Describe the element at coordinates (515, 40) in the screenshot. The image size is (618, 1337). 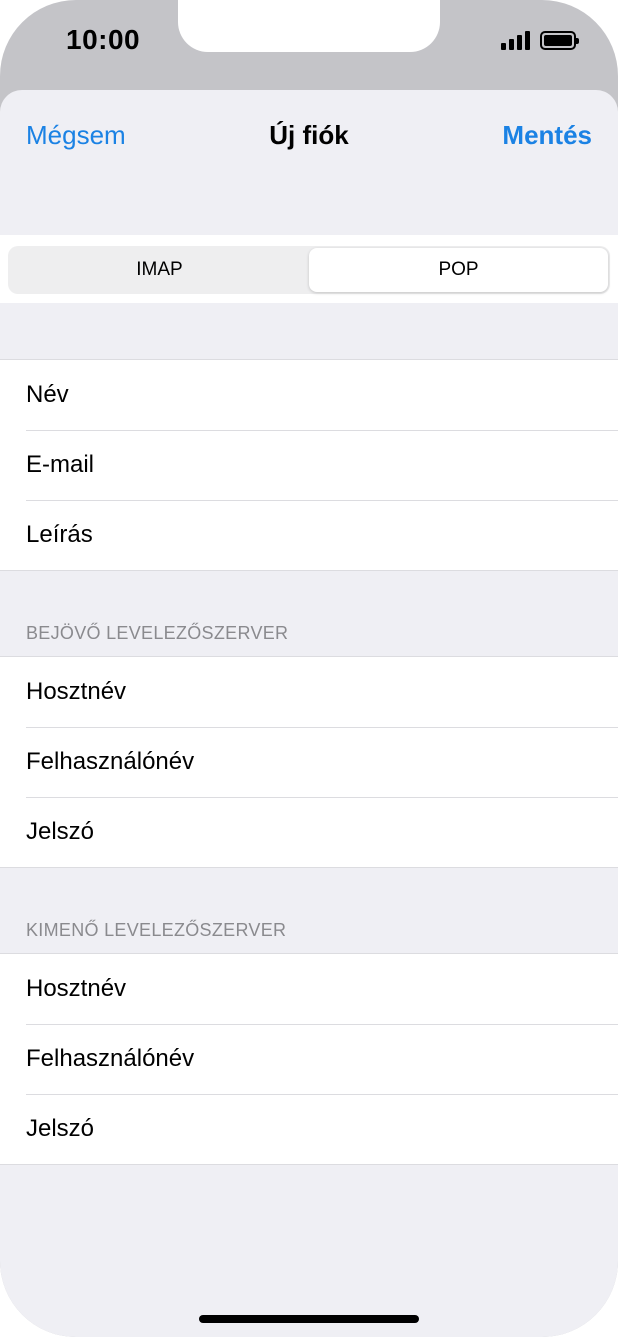
I see `signal-icon` at that location.